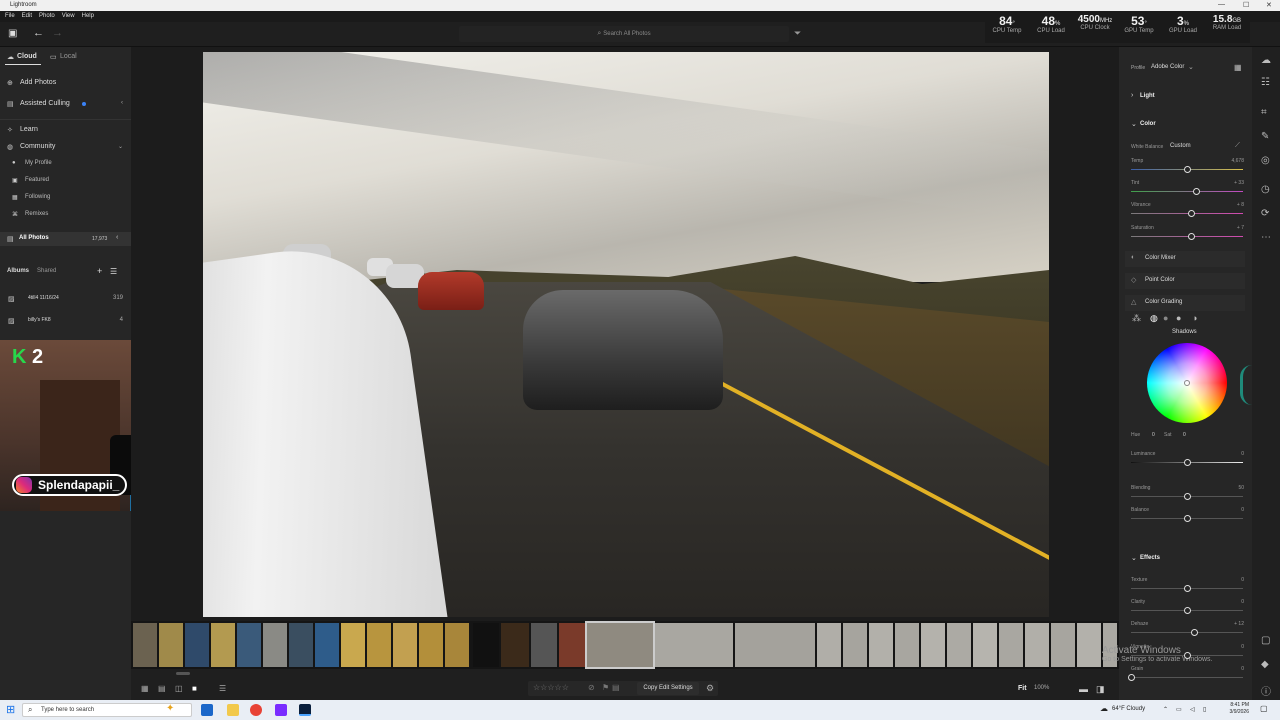 The image size is (1280, 720). Describe the element at coordinates (1237, 146) in the screenshot. I see `eyedropper-icon: ⟋` at that location.